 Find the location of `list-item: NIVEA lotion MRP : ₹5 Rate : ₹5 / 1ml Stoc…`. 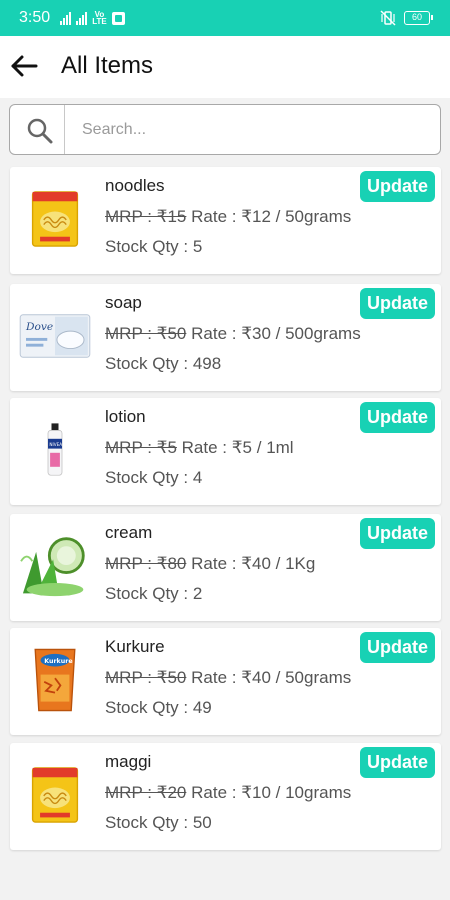

list-item: NIVEA lotion MRP : ₹5 Rate : ₹5 / 1ml Stoc… is located at coordinates (225, 451).